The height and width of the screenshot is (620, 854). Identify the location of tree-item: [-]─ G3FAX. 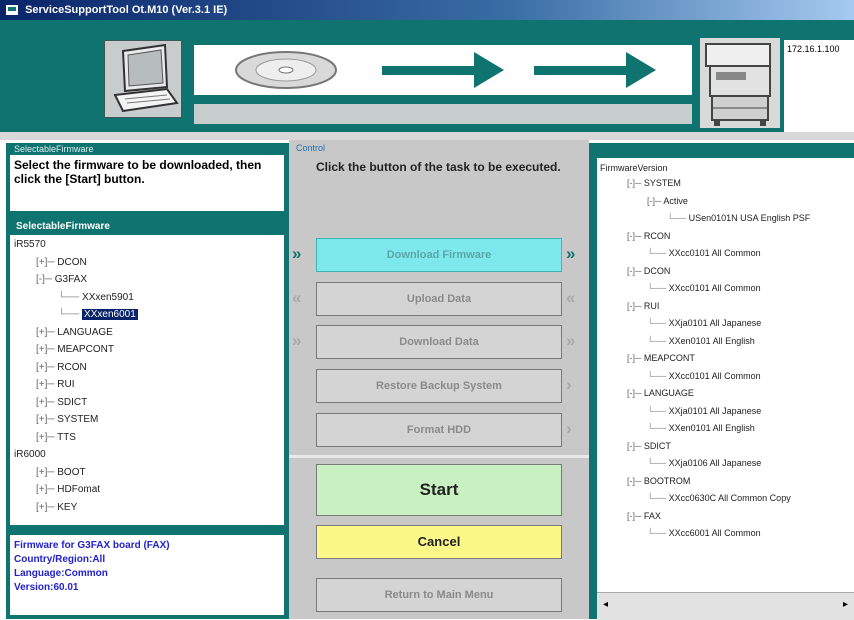
(61, 279).